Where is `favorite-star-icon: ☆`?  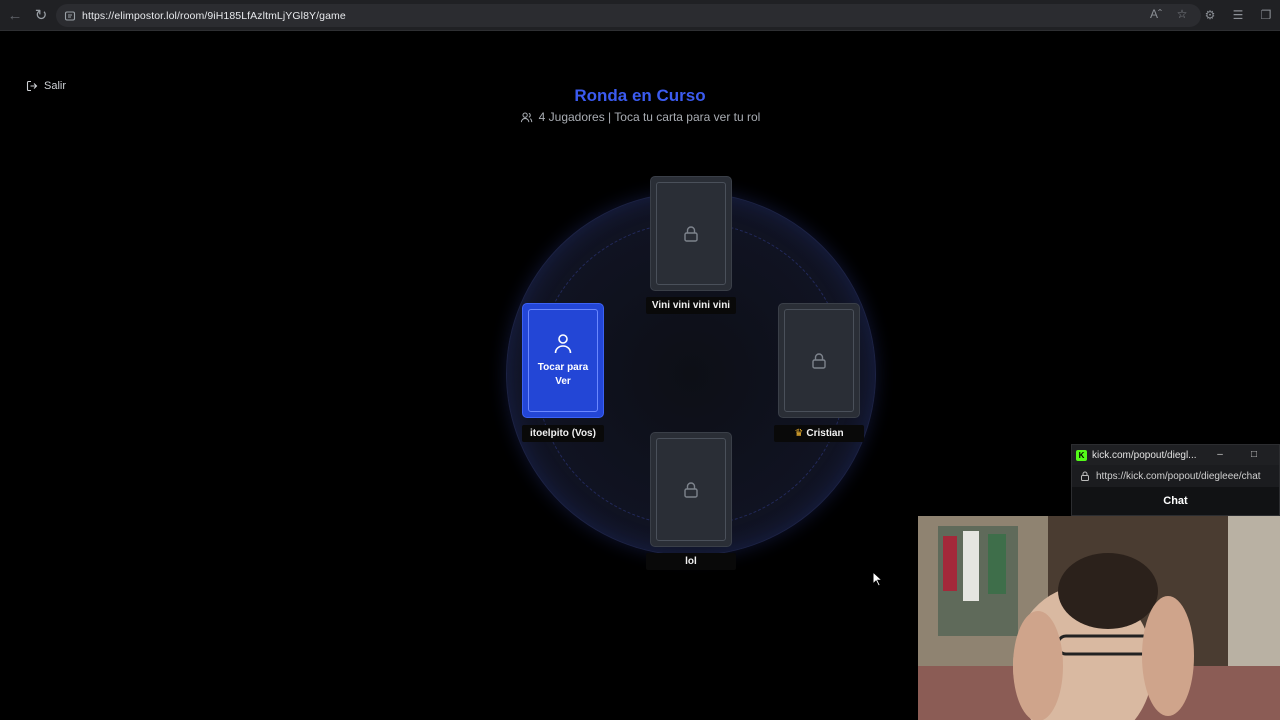
favorite-star-icon: ☆ is located at coordinates (1182, 14).